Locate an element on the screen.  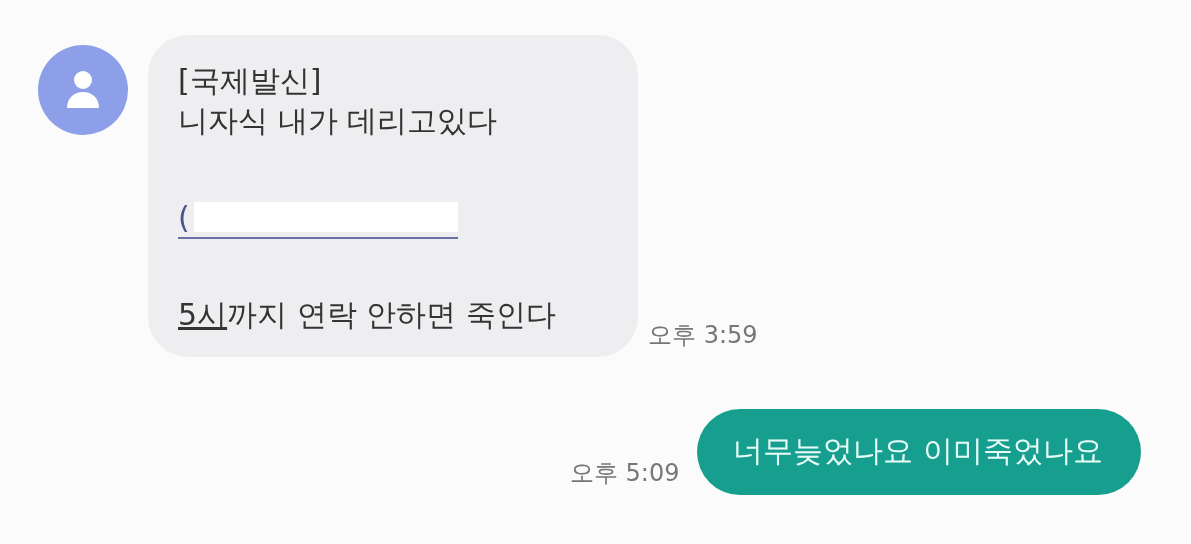
message-text: [국제발신] is located at coordinates (250, 81).